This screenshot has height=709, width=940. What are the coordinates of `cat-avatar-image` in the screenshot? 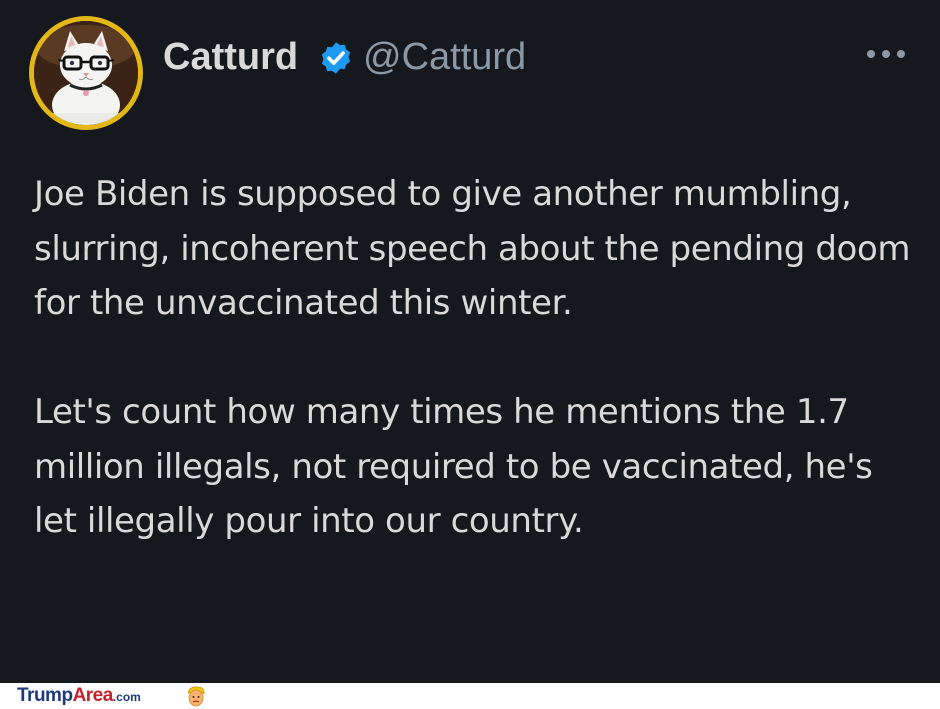 It's located at (86, 73).